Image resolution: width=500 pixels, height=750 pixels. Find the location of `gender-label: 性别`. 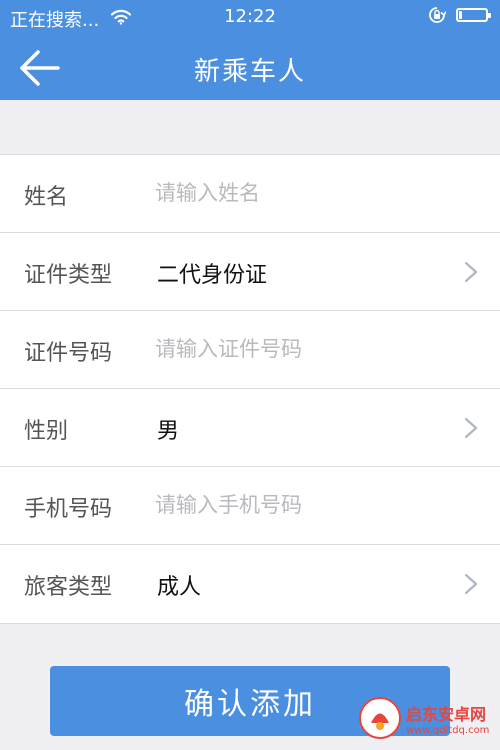

gender-label: 性别 is located at coordinates (46, 431).